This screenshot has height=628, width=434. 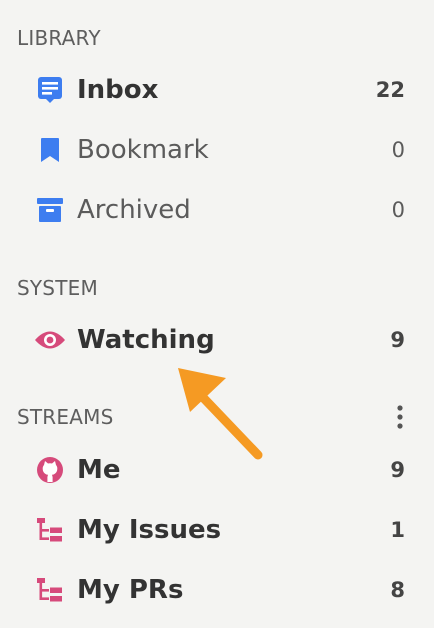 I want to click on sidebar-item-label: My Issues, so click(x=149, y=530).